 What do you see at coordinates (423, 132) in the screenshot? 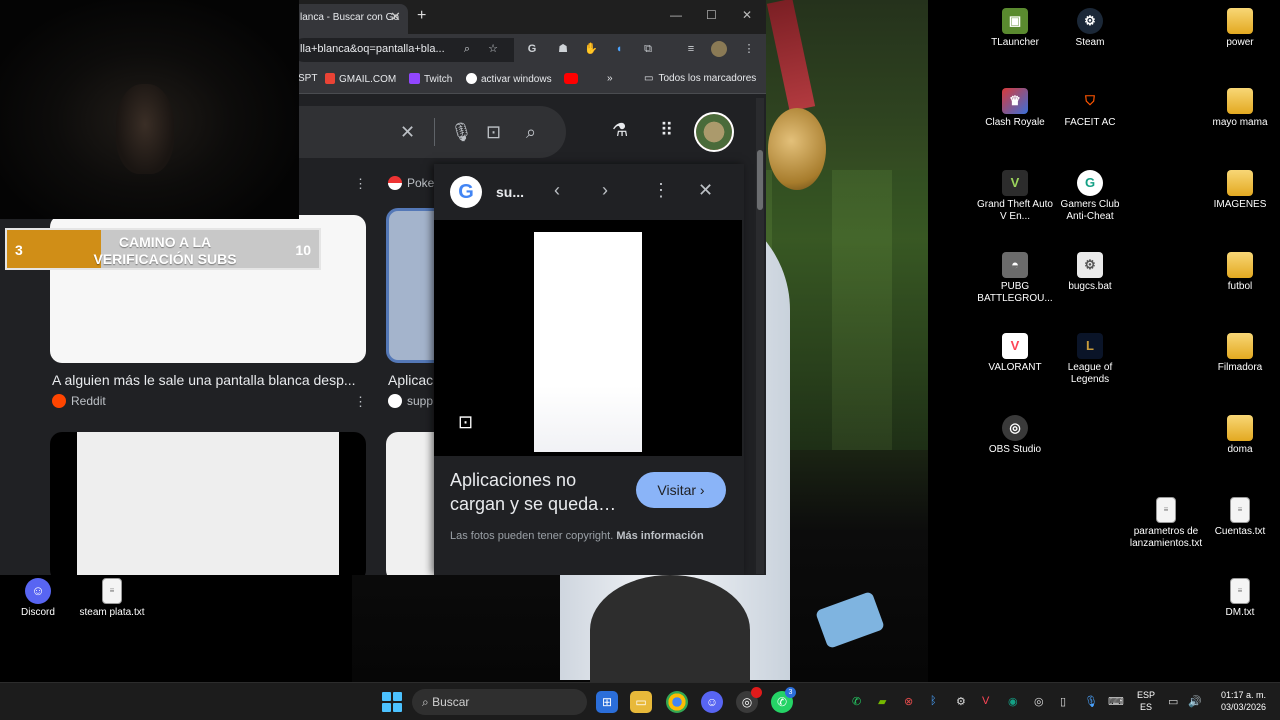
I see `search-box: ✕ 🎙 ⊡ ⌕` at bounding box center [423, 132].